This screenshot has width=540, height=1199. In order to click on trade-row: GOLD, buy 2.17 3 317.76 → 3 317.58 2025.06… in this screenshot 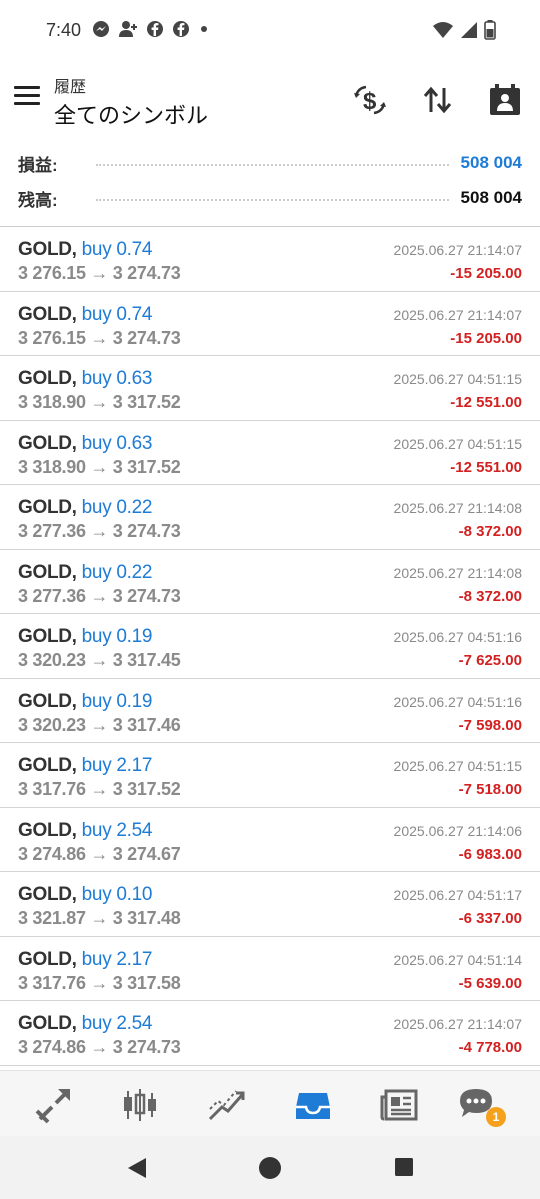, I will do `click(270, 969)`.